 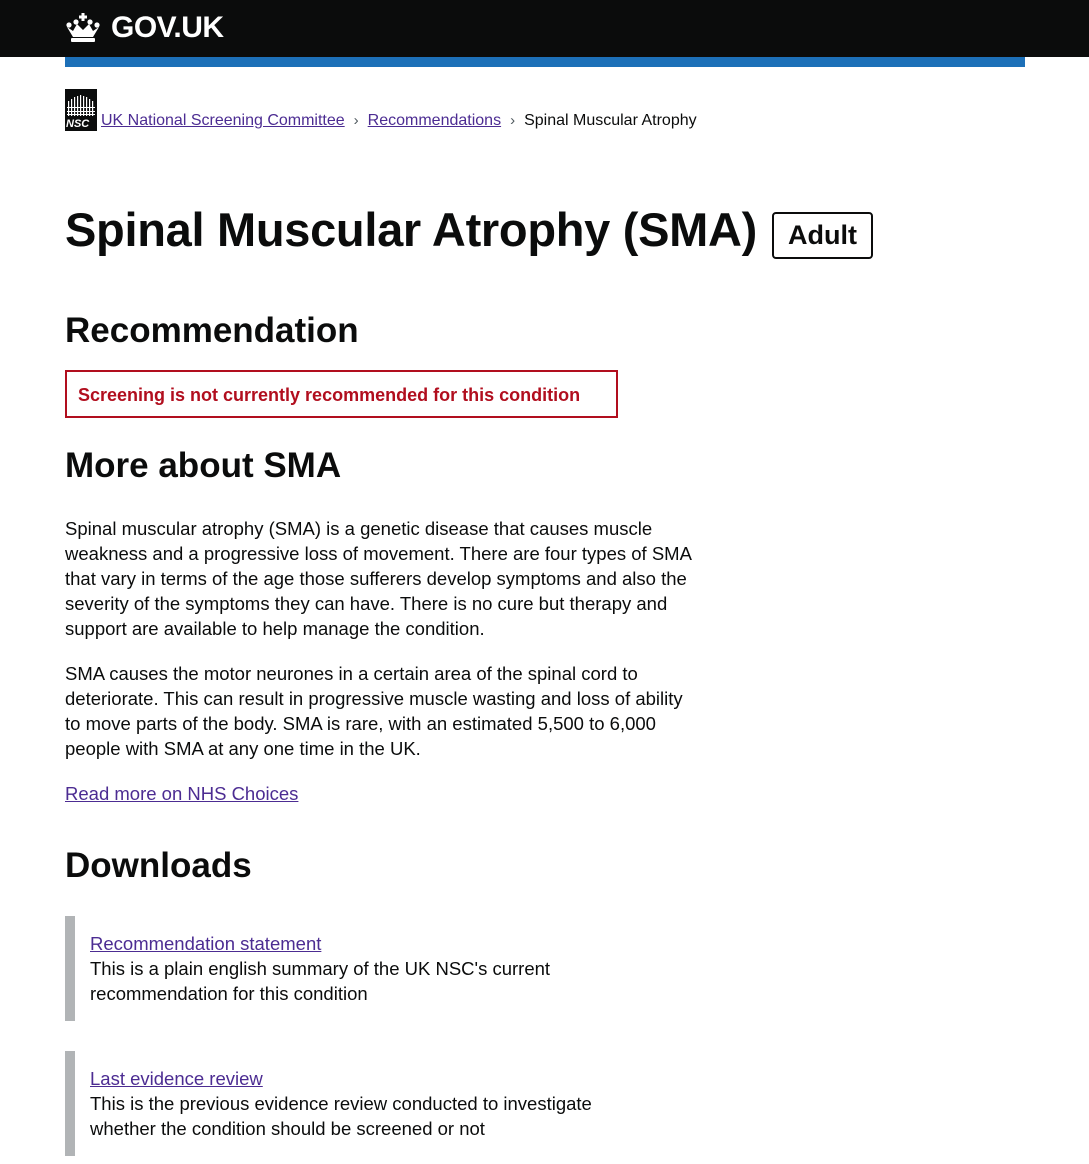 What do you see at coordinates (78, 124) in the screenshot?
I see `nsc-logo-text: NSC` at bounding box center [78, 124].